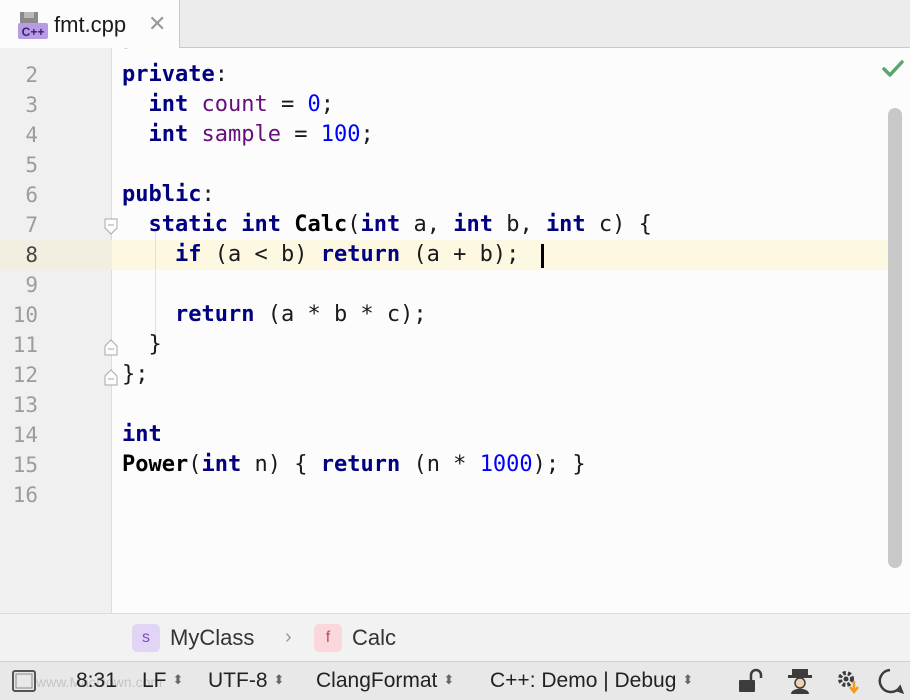 The image size is (910, 700). Describe the element at coordinates (135, 374) in the screenshot. I see `code-line-12: };` at that location.